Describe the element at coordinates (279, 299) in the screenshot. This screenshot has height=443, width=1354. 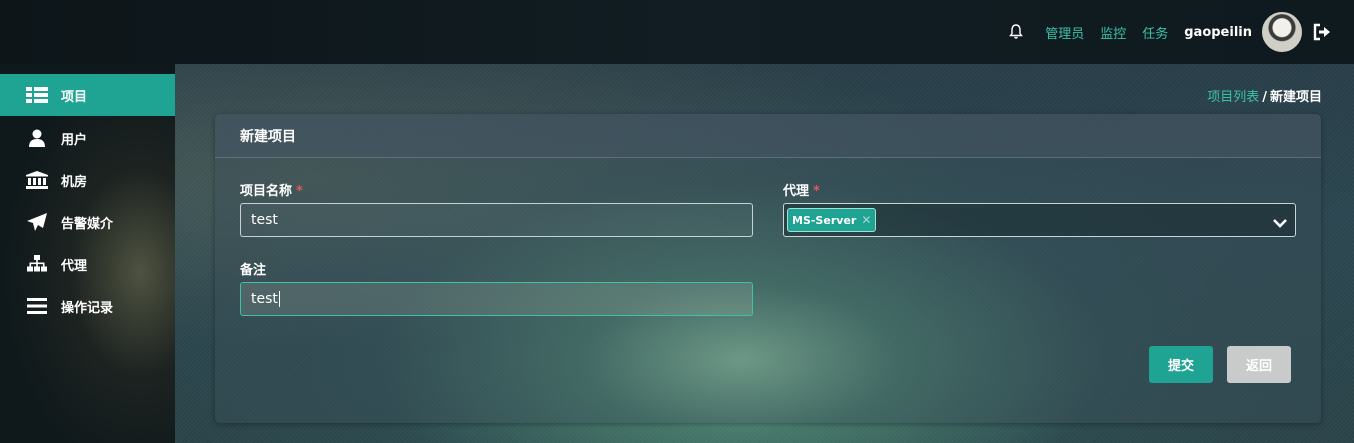
I see `text-caret` at that location.